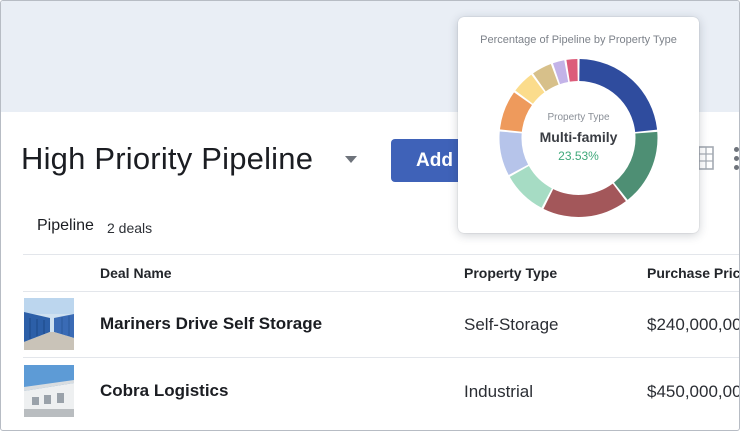  What do you see at coordinates (381, 357) in the screenshot?
I see `row-rule` at bounding box center [381, 357].